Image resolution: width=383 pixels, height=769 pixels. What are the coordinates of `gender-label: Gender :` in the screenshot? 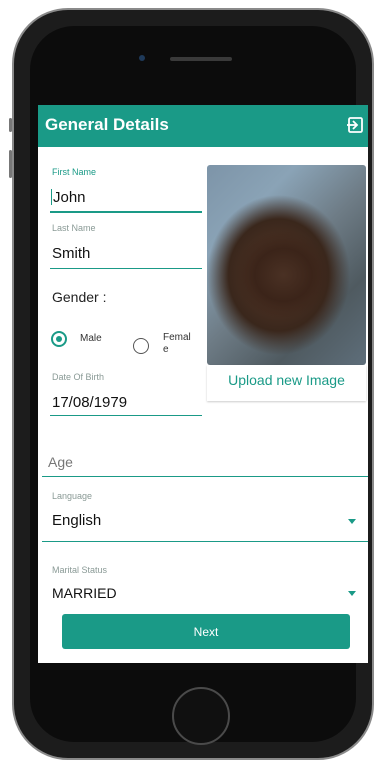 It's located at (79, 297).